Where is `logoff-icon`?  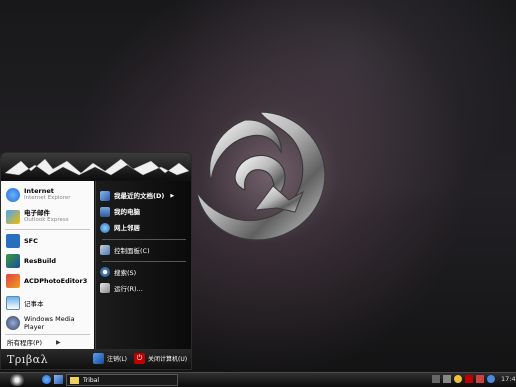
logoff-icon is located at coordinates (98, 358).